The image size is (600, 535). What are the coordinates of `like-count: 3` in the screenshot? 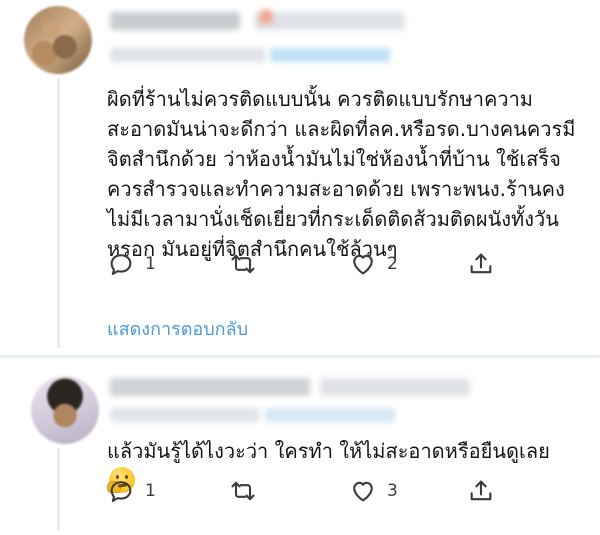 It's located at (392, 491).